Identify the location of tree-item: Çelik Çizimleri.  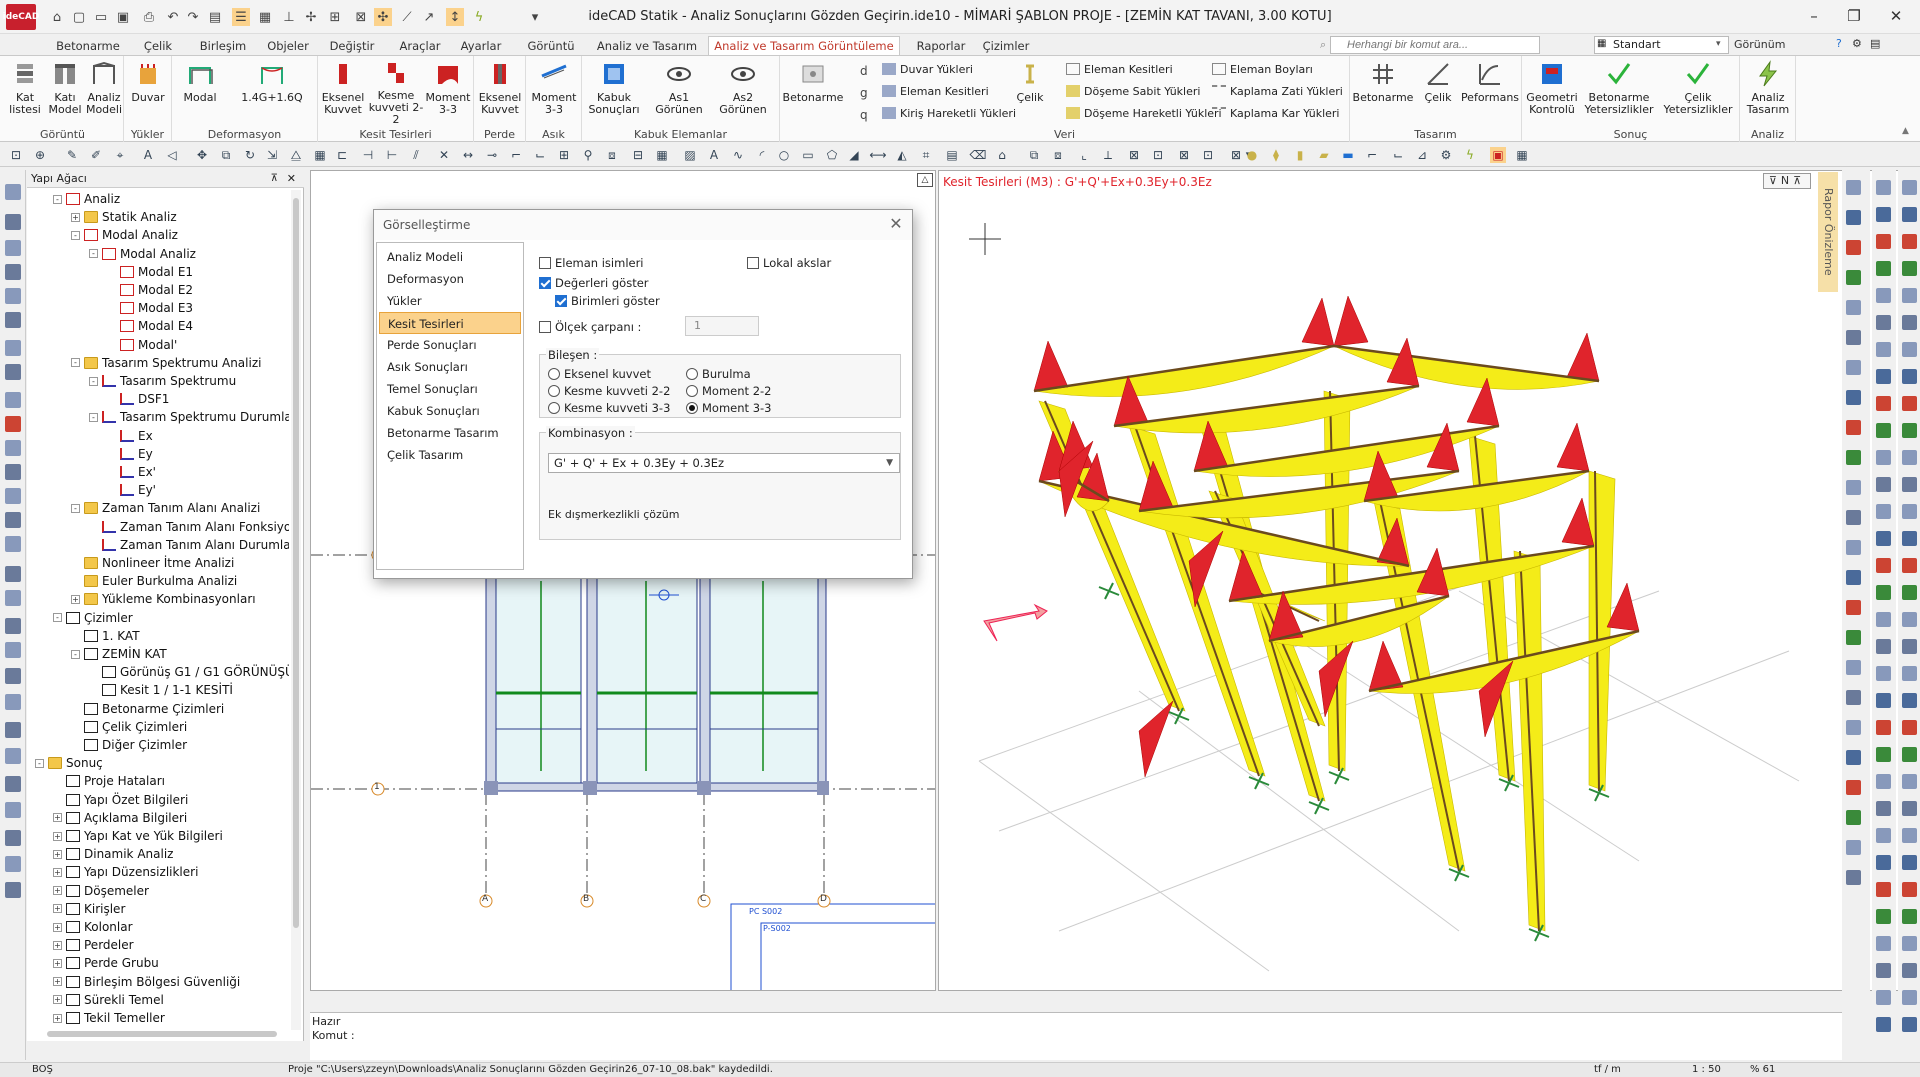
(129, 727).